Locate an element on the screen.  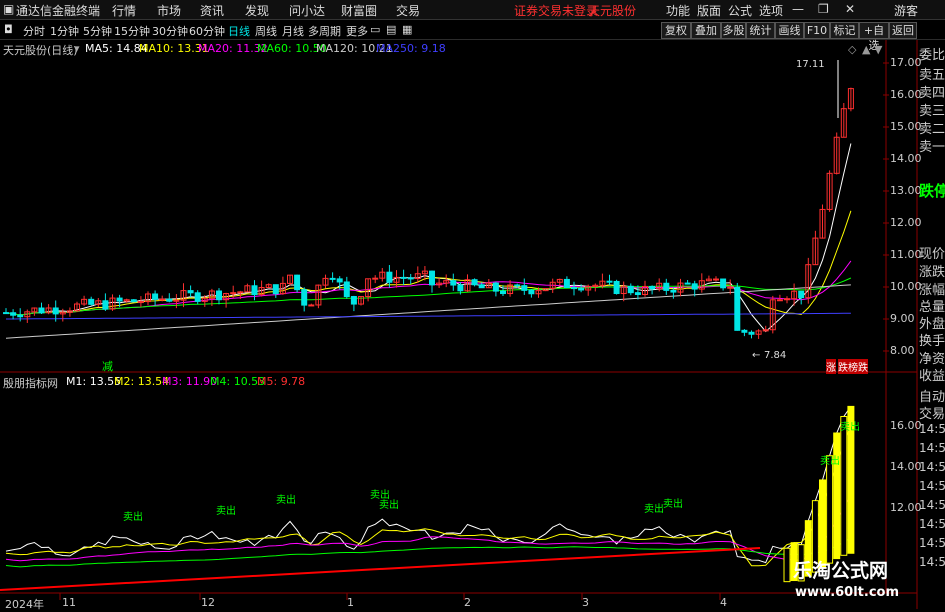
indicator-m5-line is located at coordinates (380, 569).